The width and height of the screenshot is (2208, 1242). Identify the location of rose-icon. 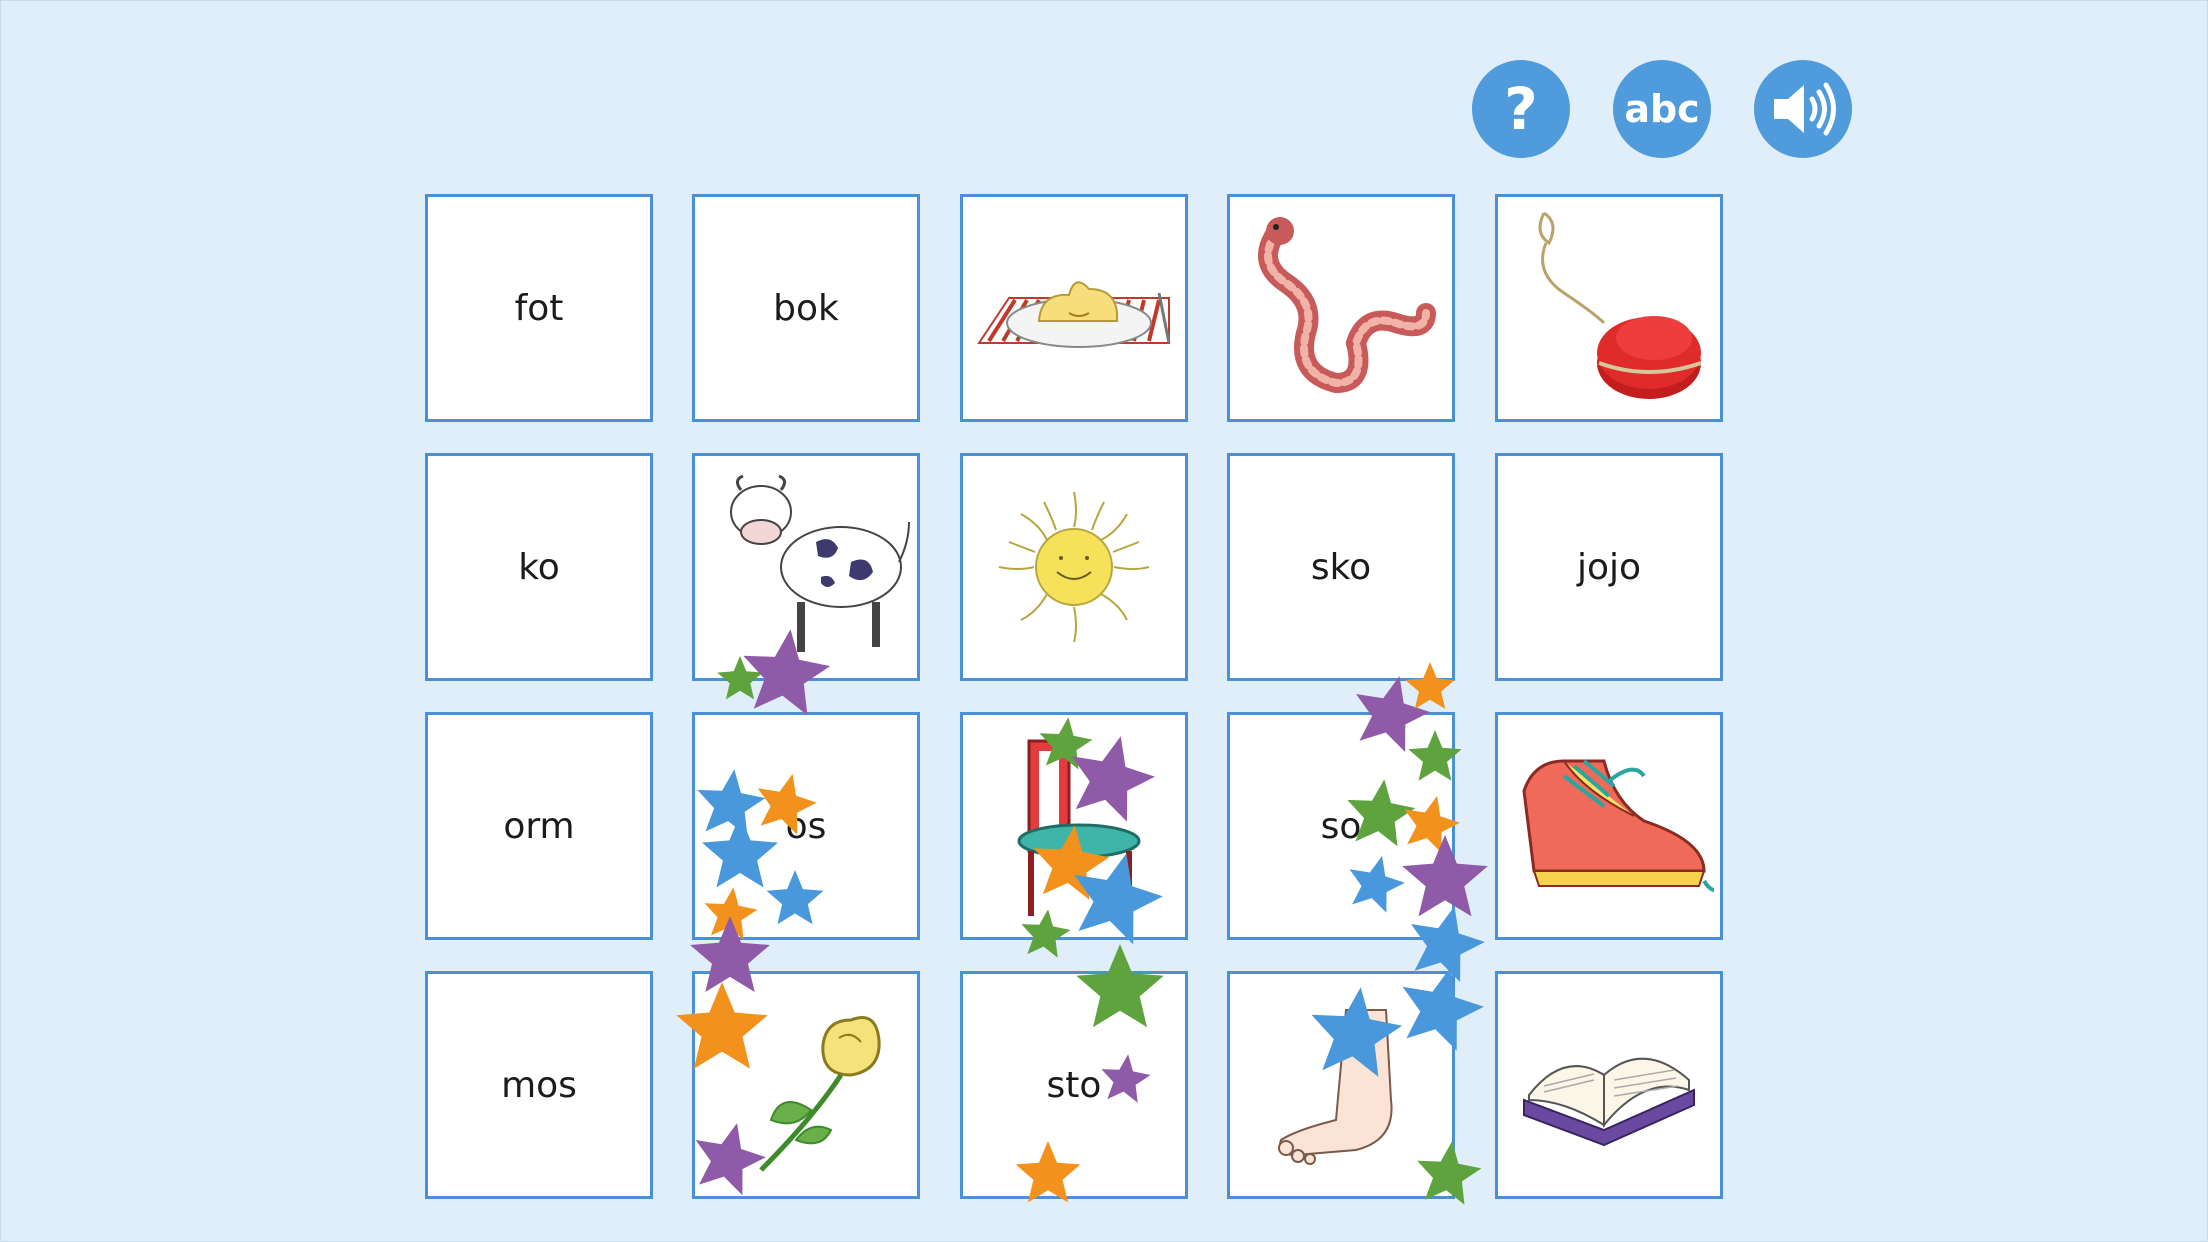
(820, 1094).